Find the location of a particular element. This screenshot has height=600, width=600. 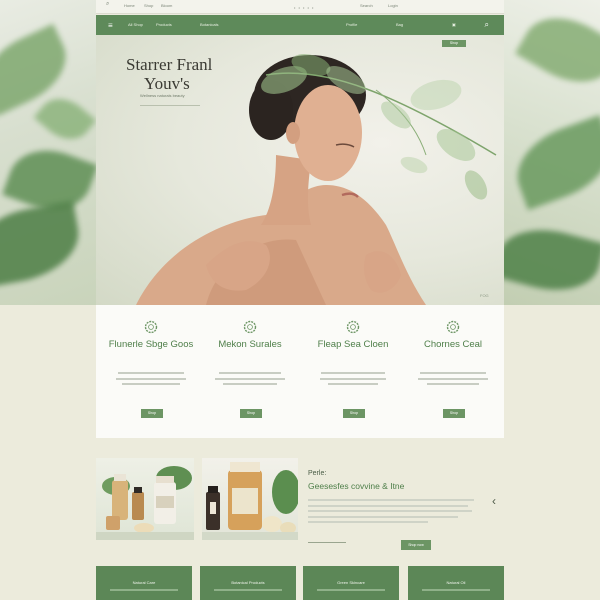

category-title: Botanical Products is located at coordinates (248, 582).